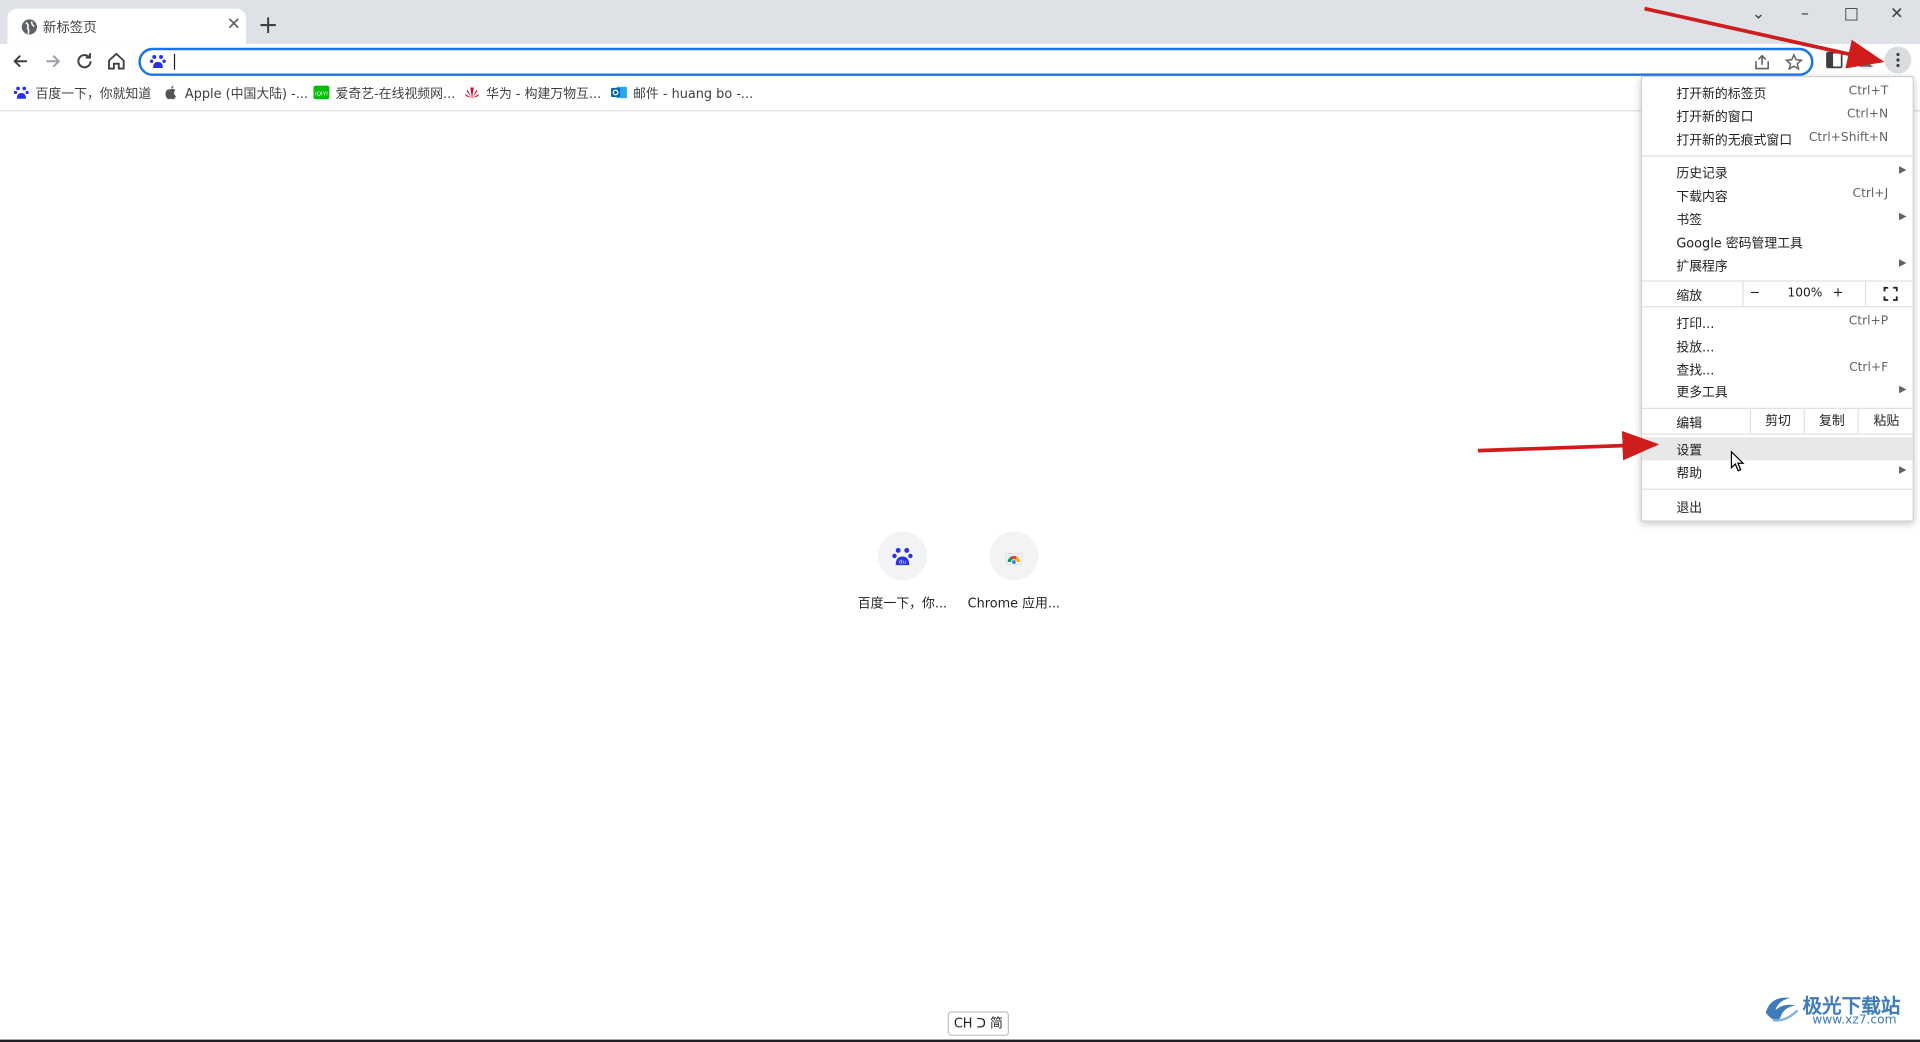  What do you see at coordinates (1794, 63) in the screenshot?
I see `star-icon` at bounding box center [1794, 63].